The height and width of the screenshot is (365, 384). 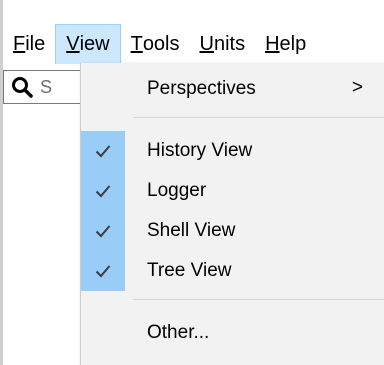 I want to click on menu-units: Units, so click(x=223, y=44).